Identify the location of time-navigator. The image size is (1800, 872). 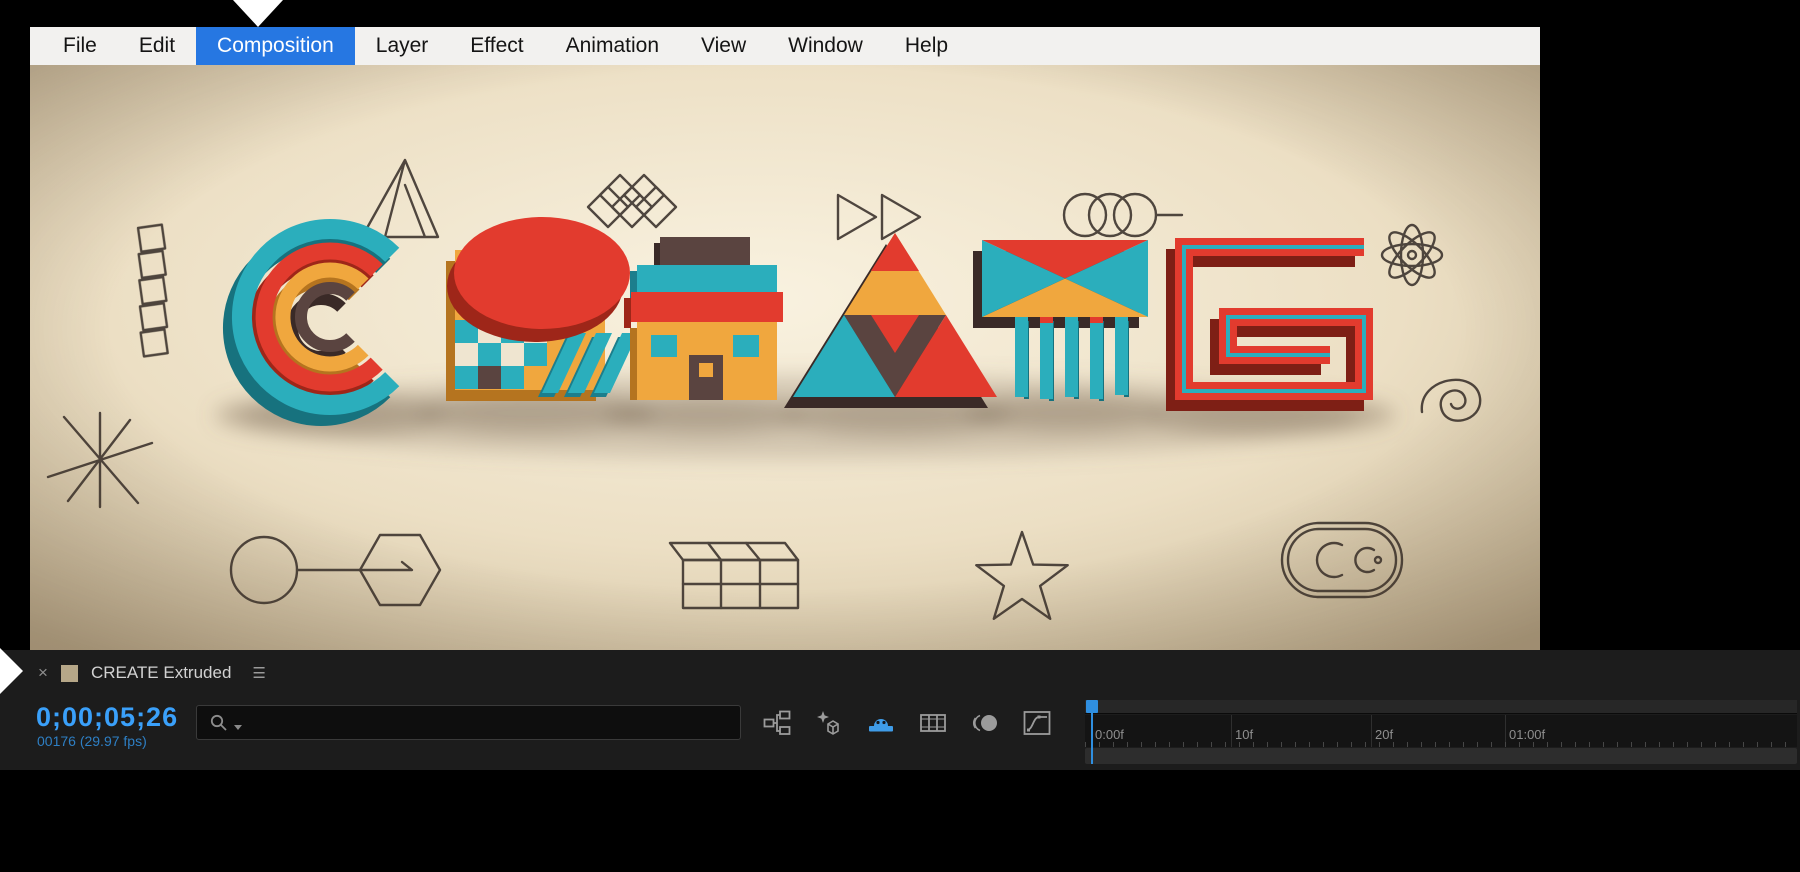
(1441, 707).